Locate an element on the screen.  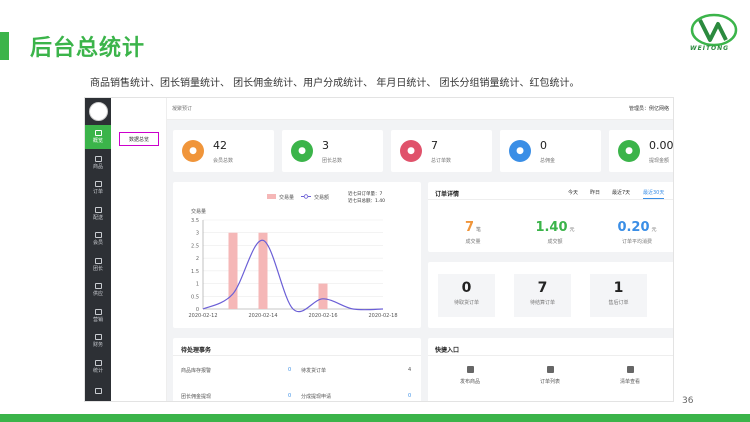
stat-label: 会员总数 is located at coordinates (223, 161).